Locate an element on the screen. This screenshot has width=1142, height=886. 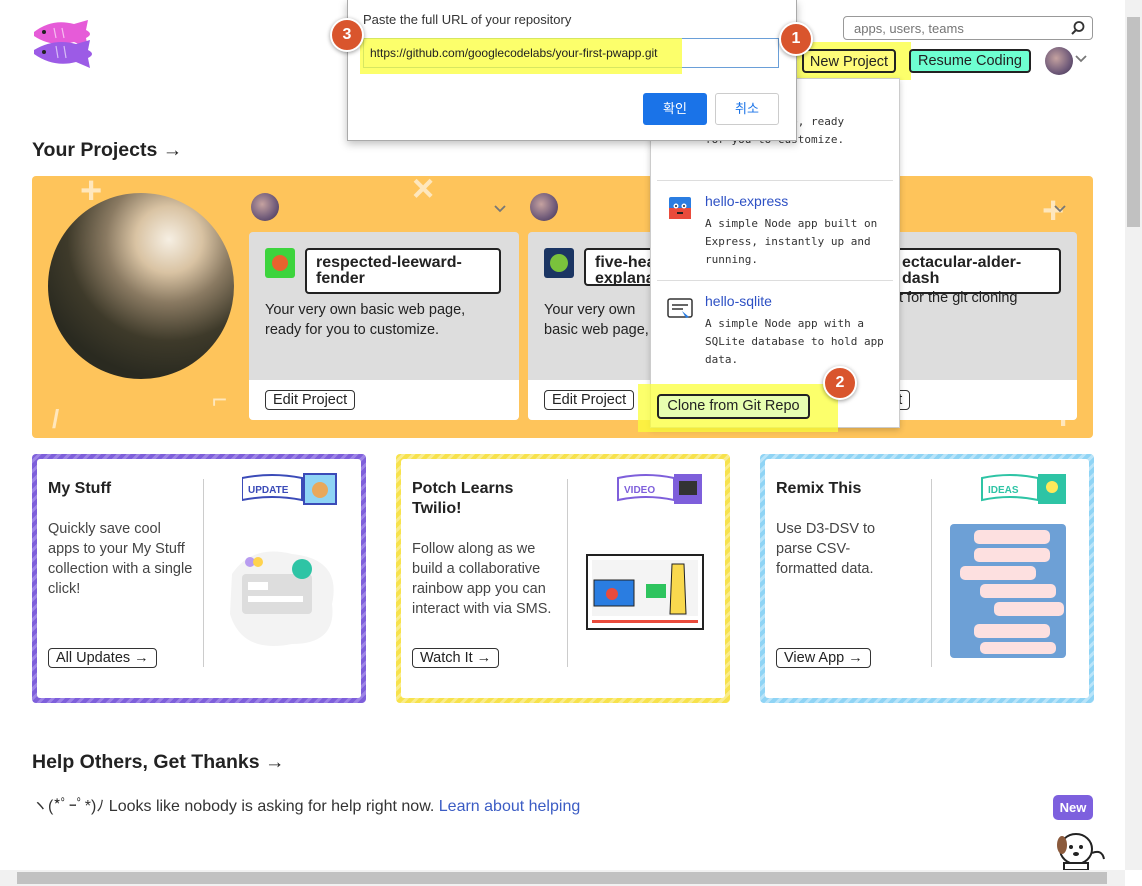
vertical-scrollbar-thumb is located at coordinates (1133, 122).